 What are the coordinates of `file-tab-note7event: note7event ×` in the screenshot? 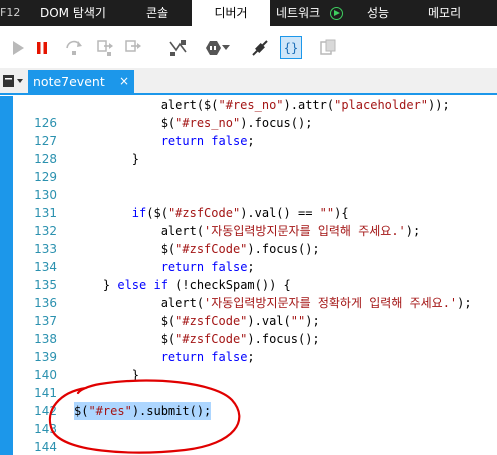 It's located at (81, 82).